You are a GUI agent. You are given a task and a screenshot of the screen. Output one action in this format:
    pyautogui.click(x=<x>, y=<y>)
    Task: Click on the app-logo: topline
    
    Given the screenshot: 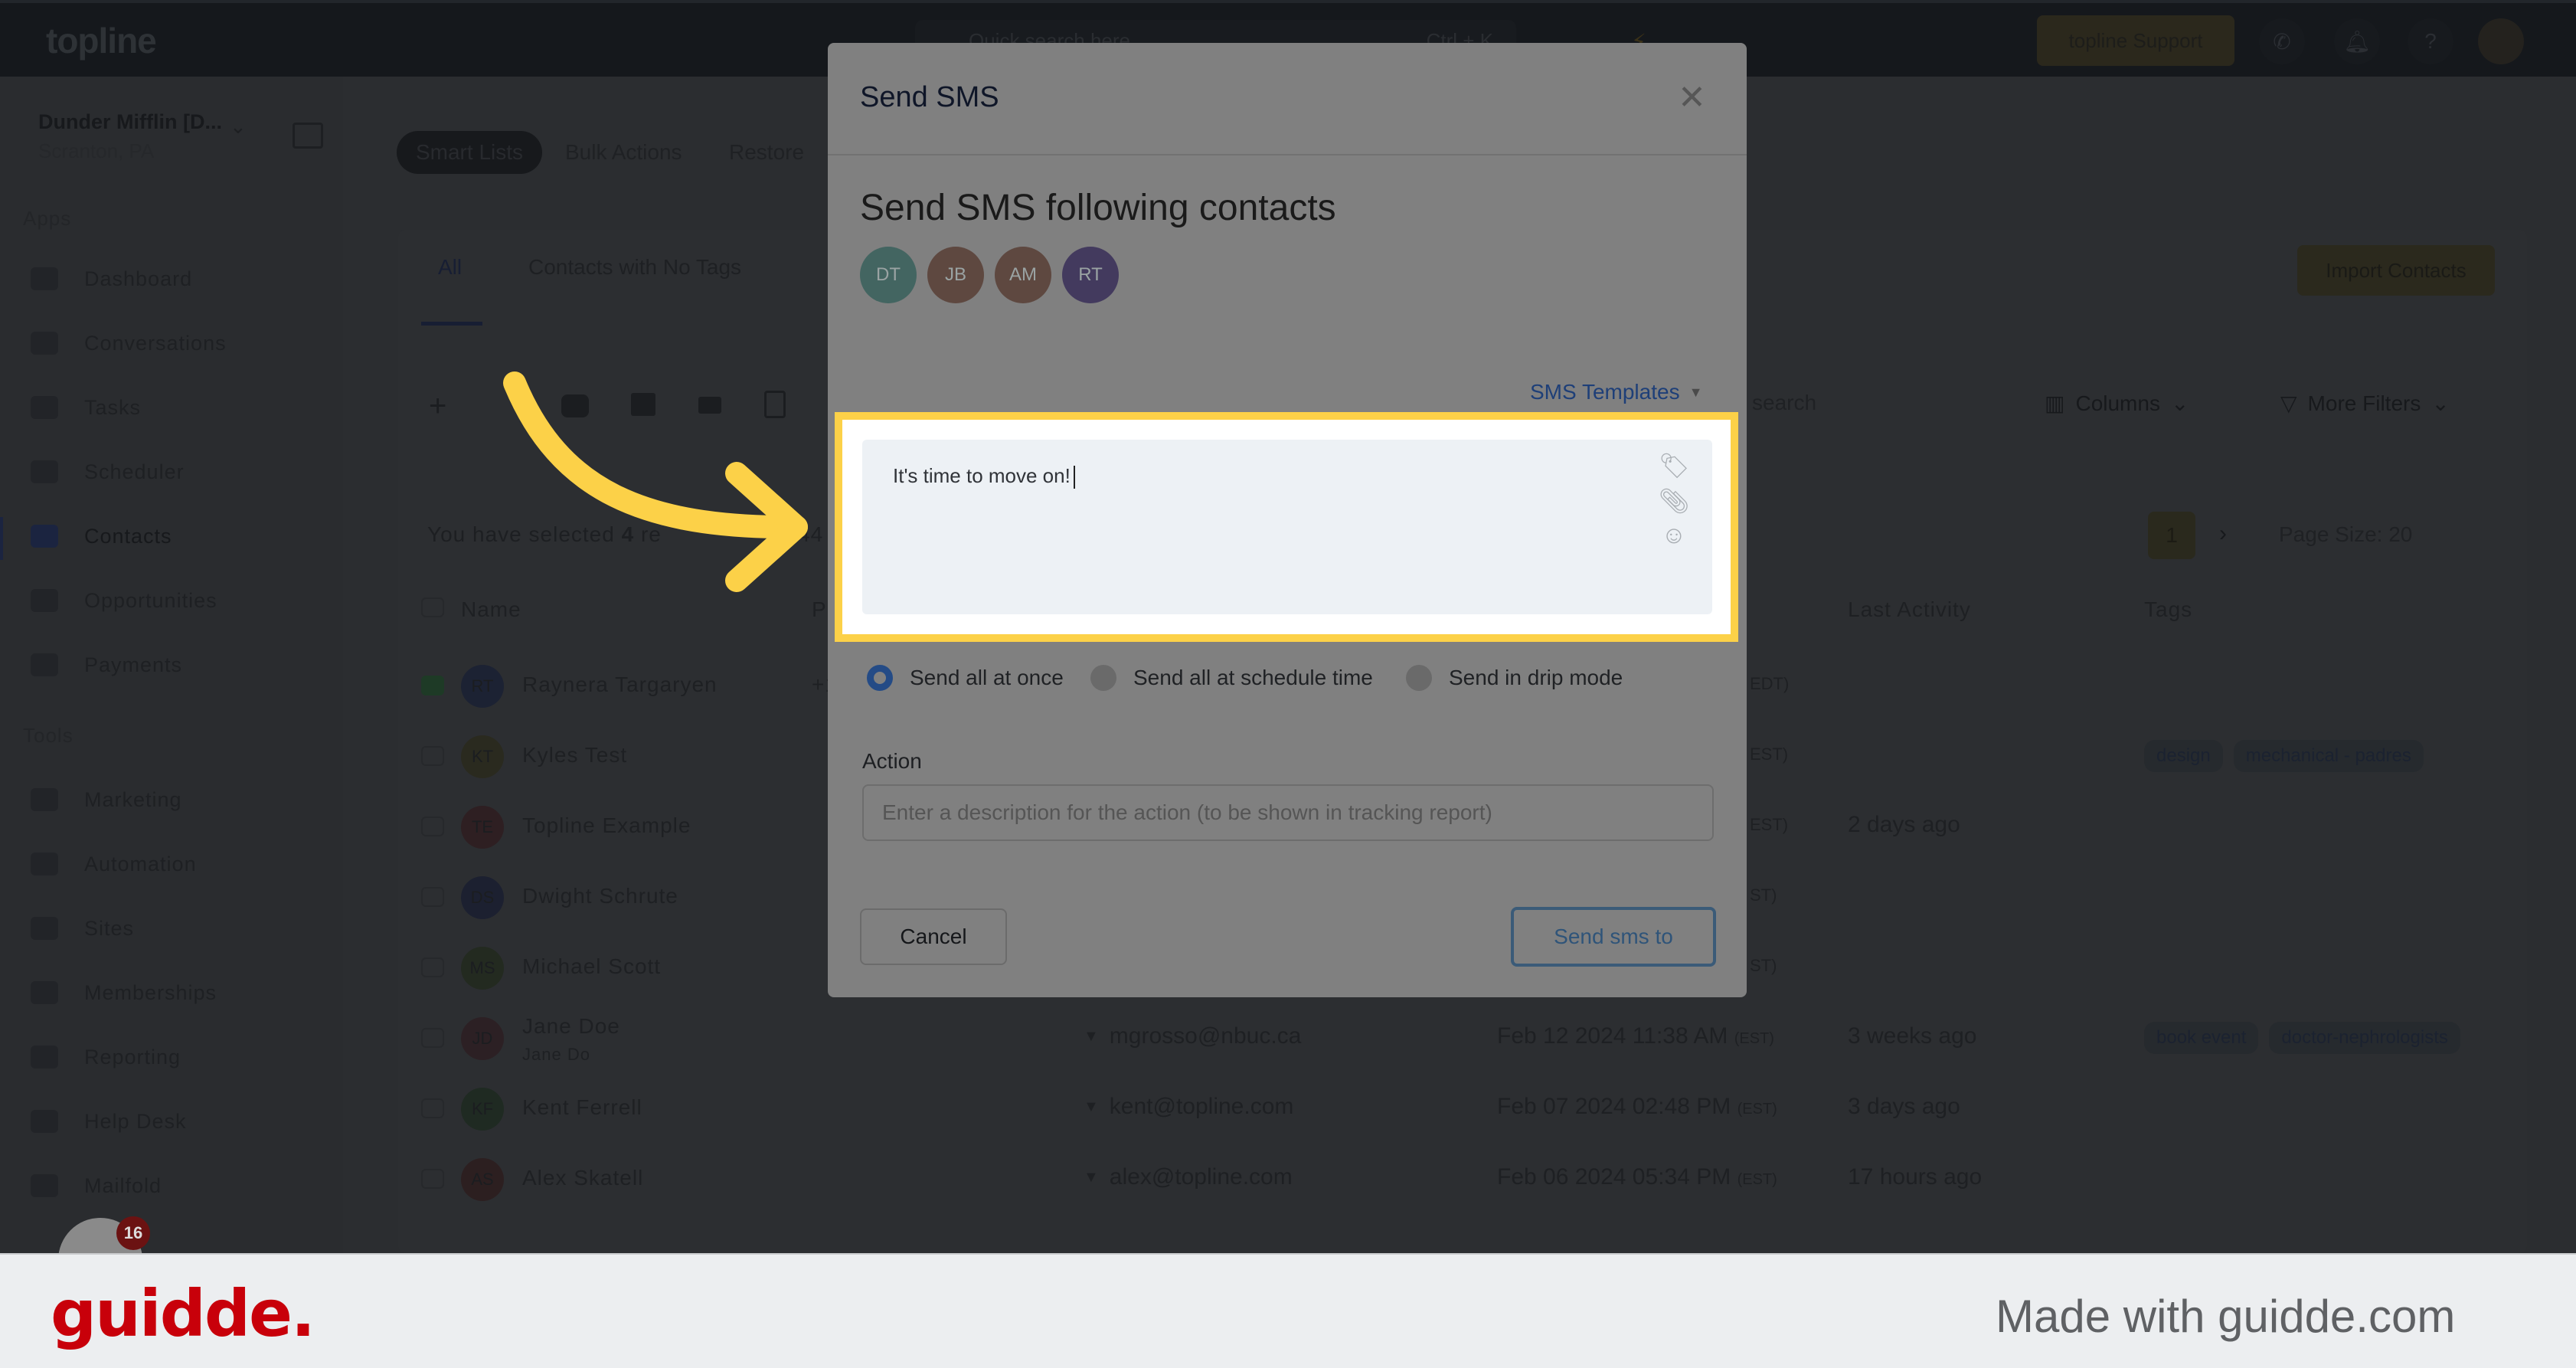 What is the action you would take?
    pyautogui.click(x=101, y=40)
    